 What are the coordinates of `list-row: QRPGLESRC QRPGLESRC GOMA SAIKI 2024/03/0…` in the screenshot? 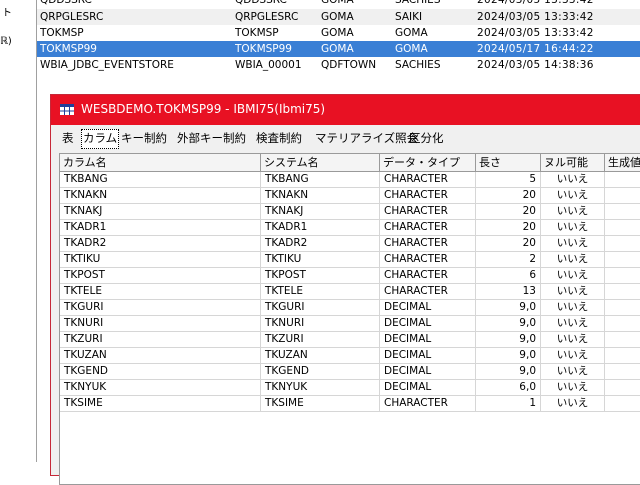 It's located at (338, 17).